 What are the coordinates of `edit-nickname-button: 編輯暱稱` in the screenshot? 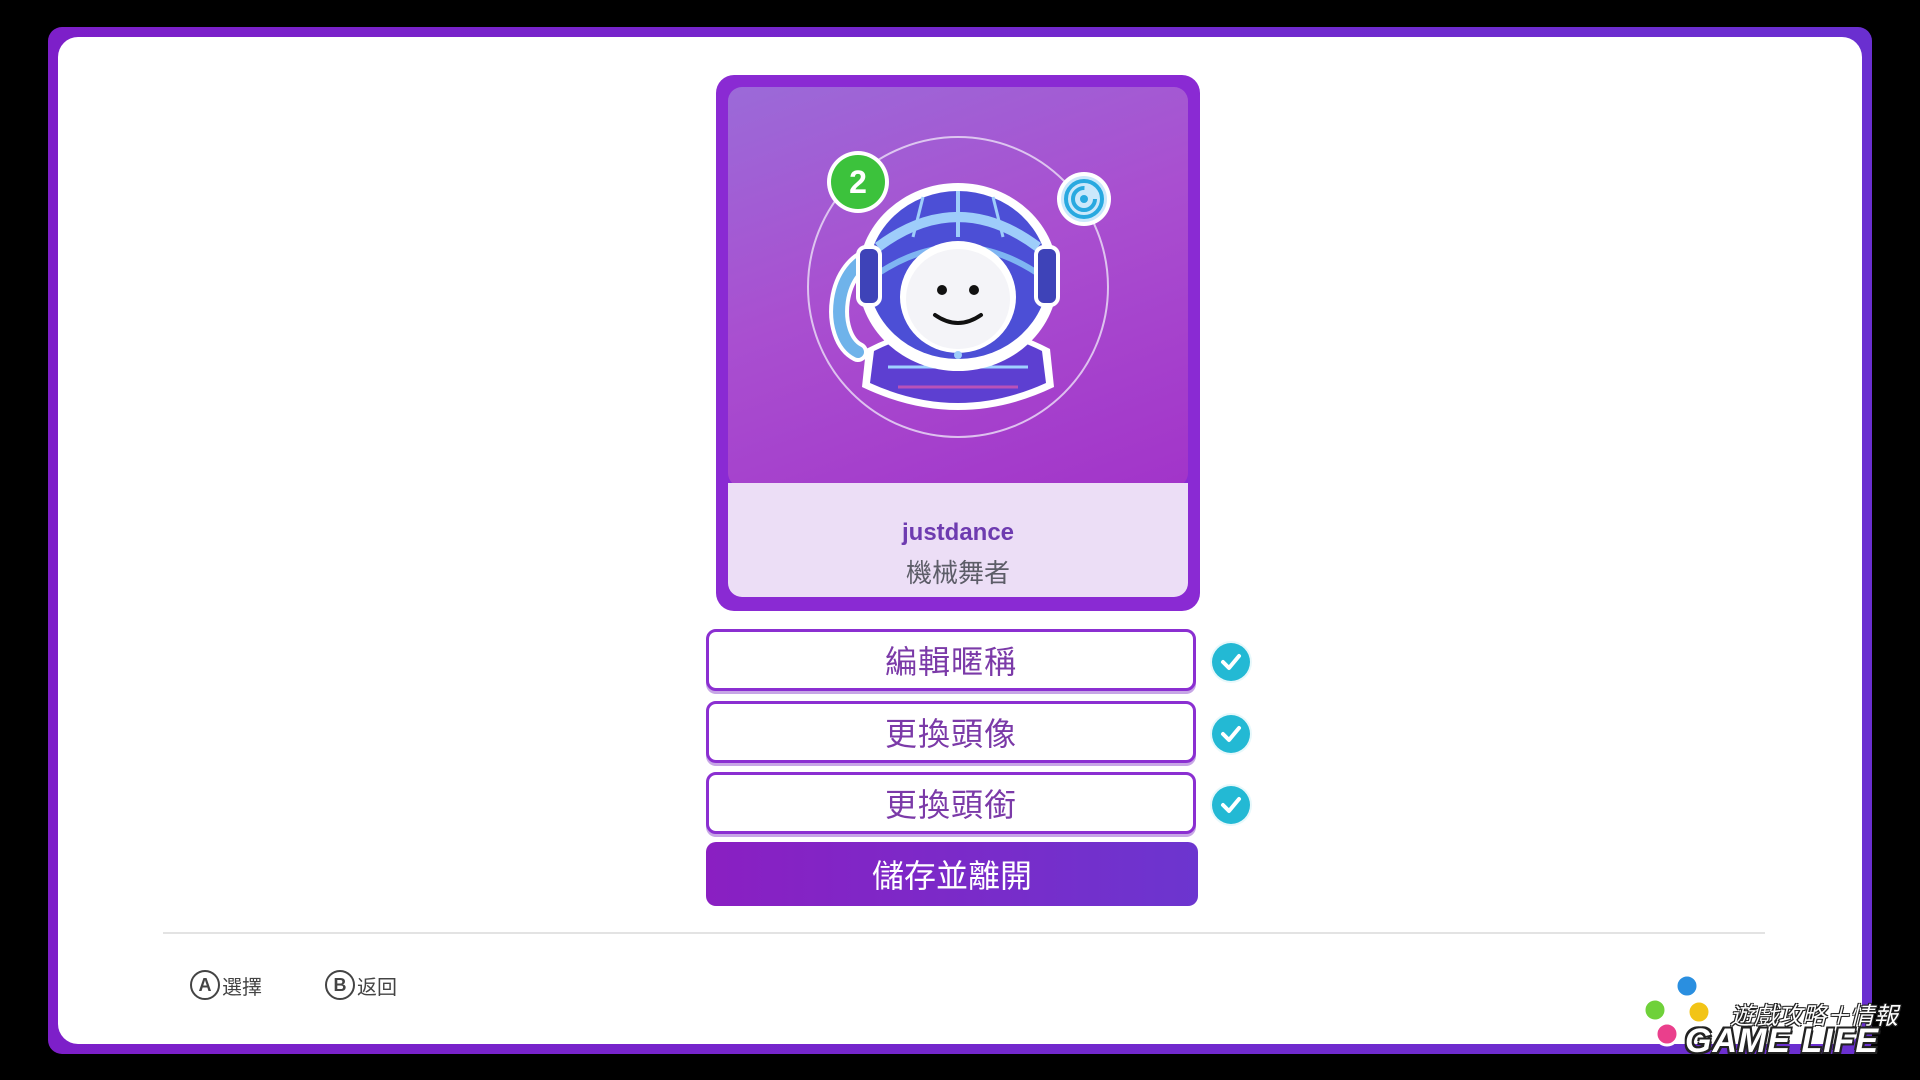 It's located at (951, 660).